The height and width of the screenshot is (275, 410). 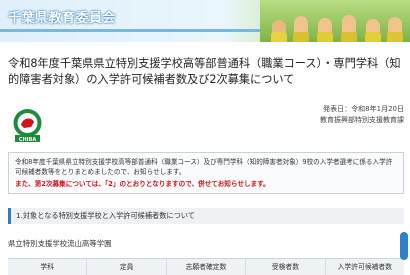 I want to click on org-name-link: 千葉県教育委員会, so click(x=62, y=16).